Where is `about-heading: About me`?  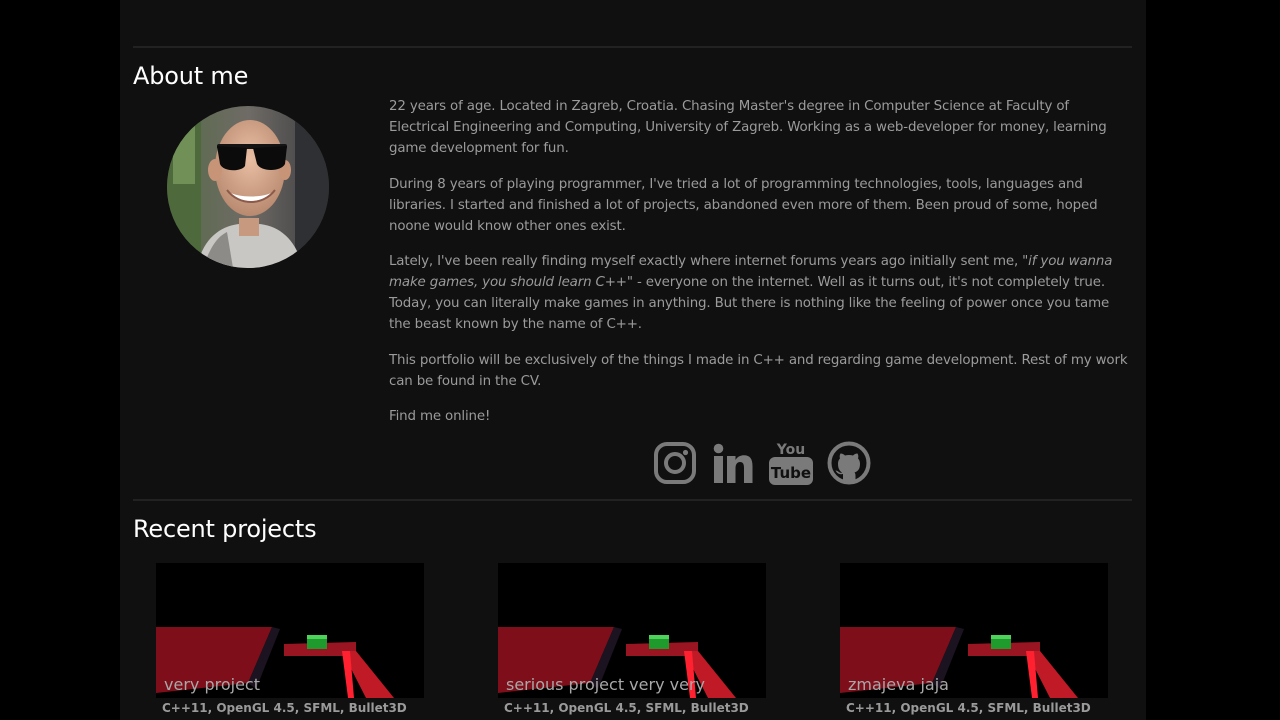
about-heading: About me is located at coordinates (191, 76).